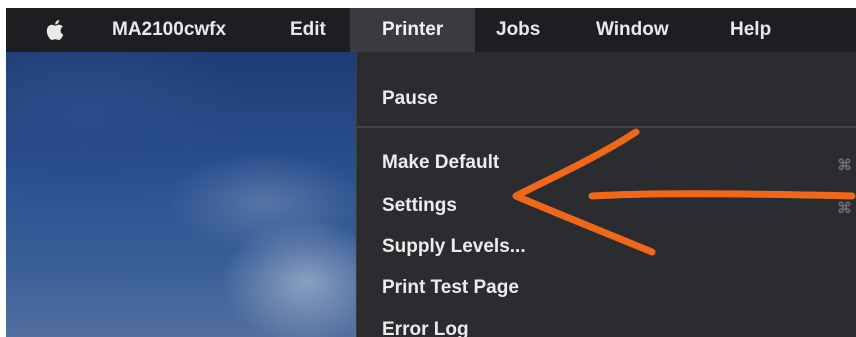  Describe the element at coordinates (419, 206) in the screenshot. I see `menu-item-settings: Settings` at that location.